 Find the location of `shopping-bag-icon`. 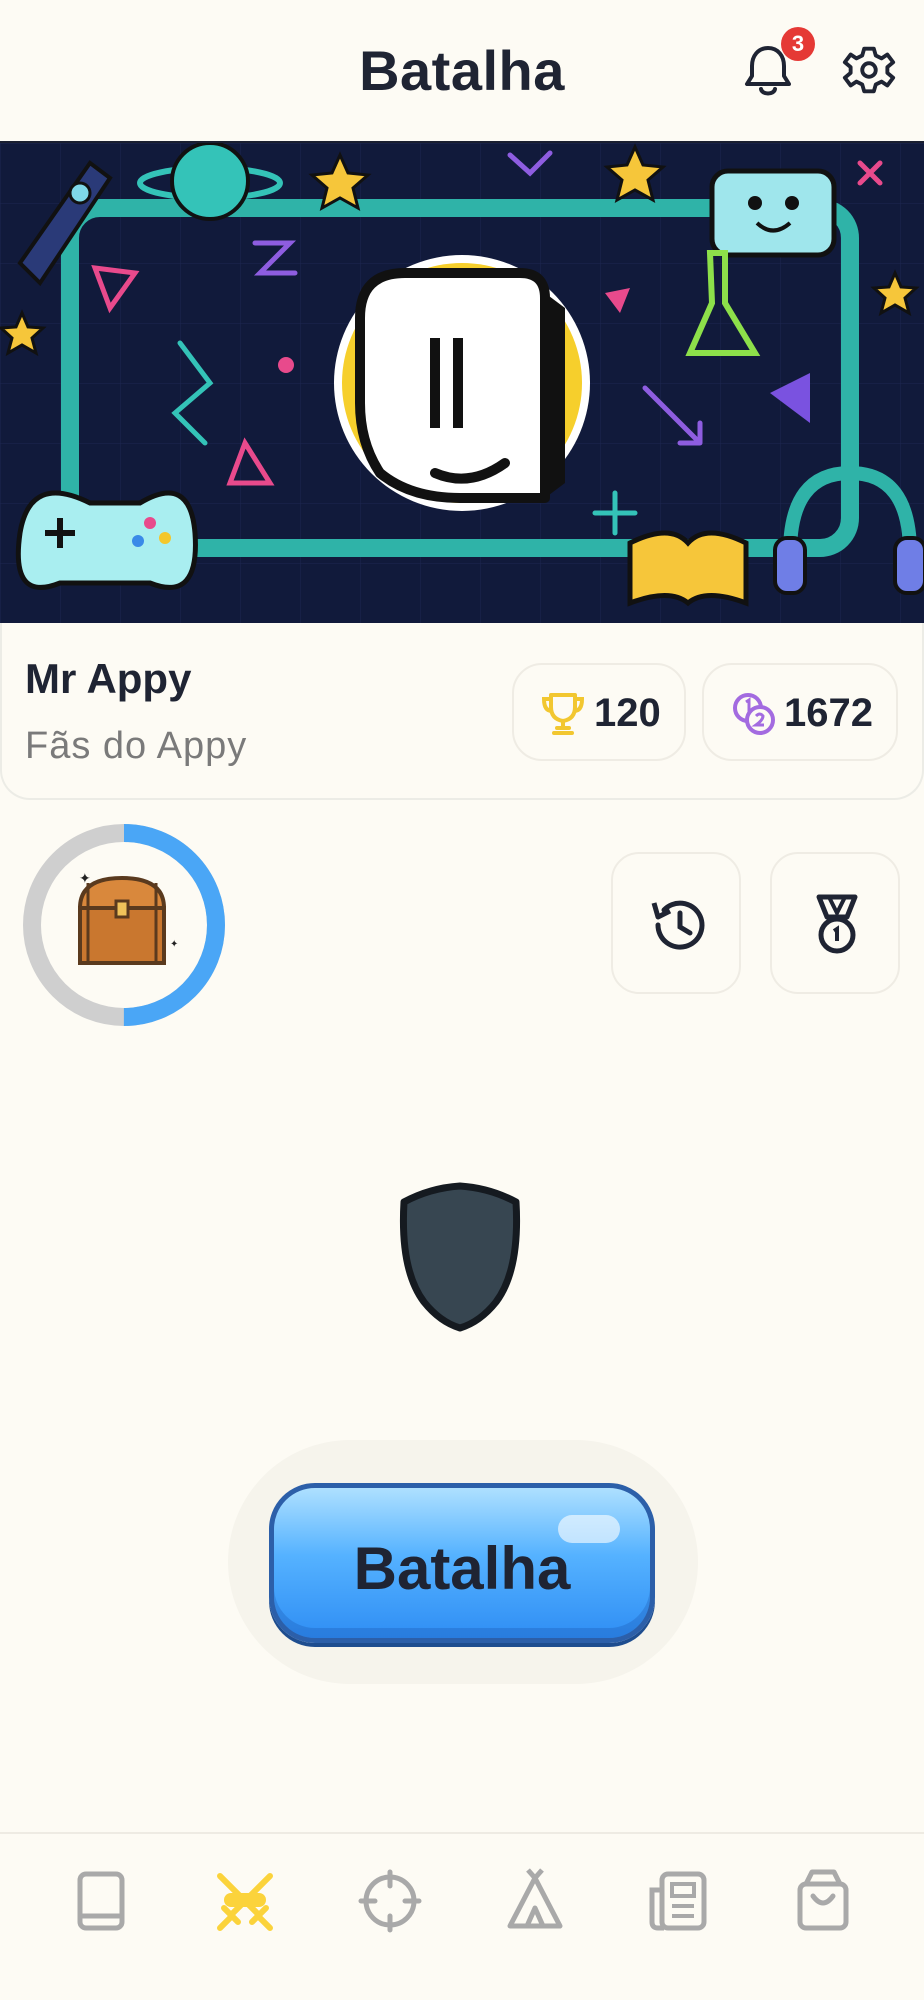

shopping-bag-icon is located at coordinates (823, 1900).